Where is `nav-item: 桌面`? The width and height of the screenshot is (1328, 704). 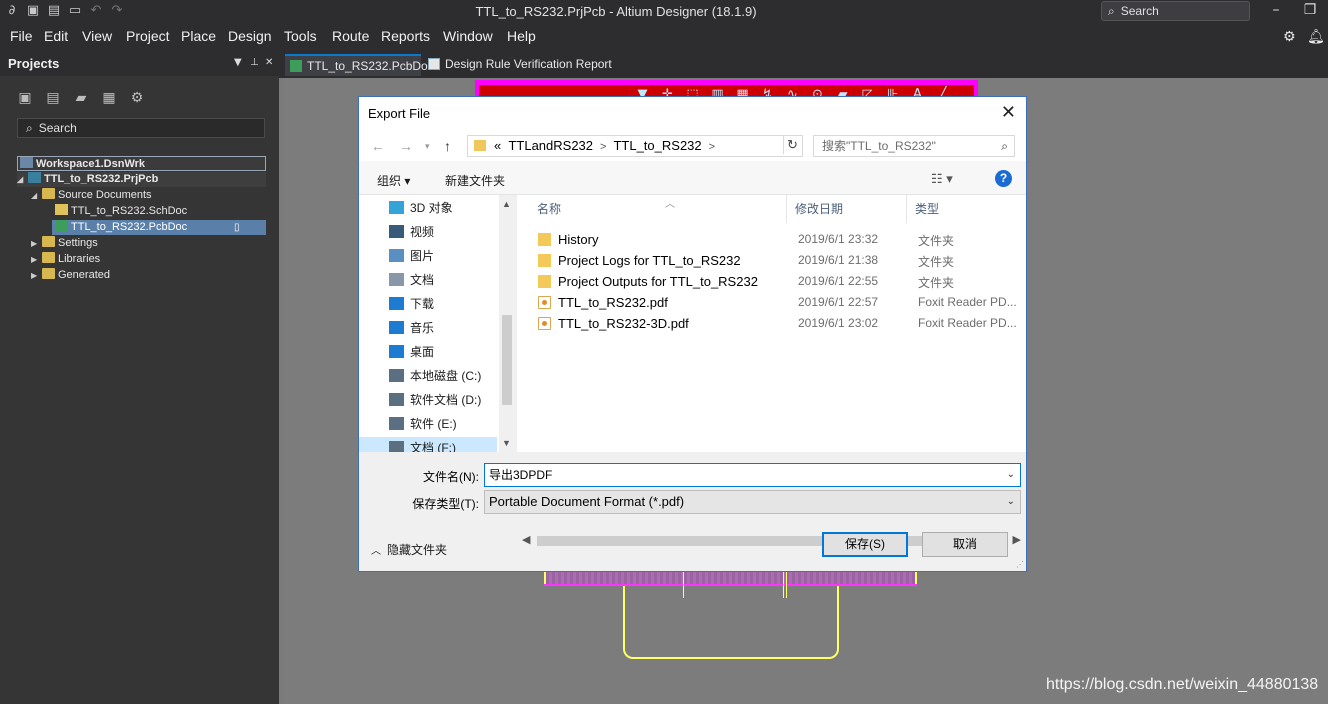 nav-item: 桌面 is located at coordinates (448, 352).